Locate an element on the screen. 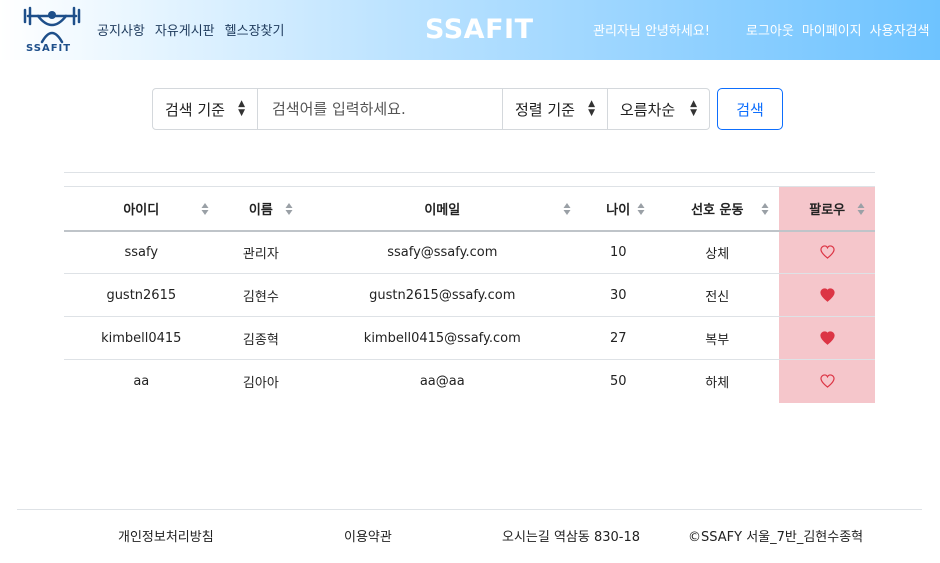 Image resolution: width=940 pixels, height=563 pixels. table-header: 아이디 이름 이메일 나이 선호 운동 팔로우 is located at coordinates (469, 209).